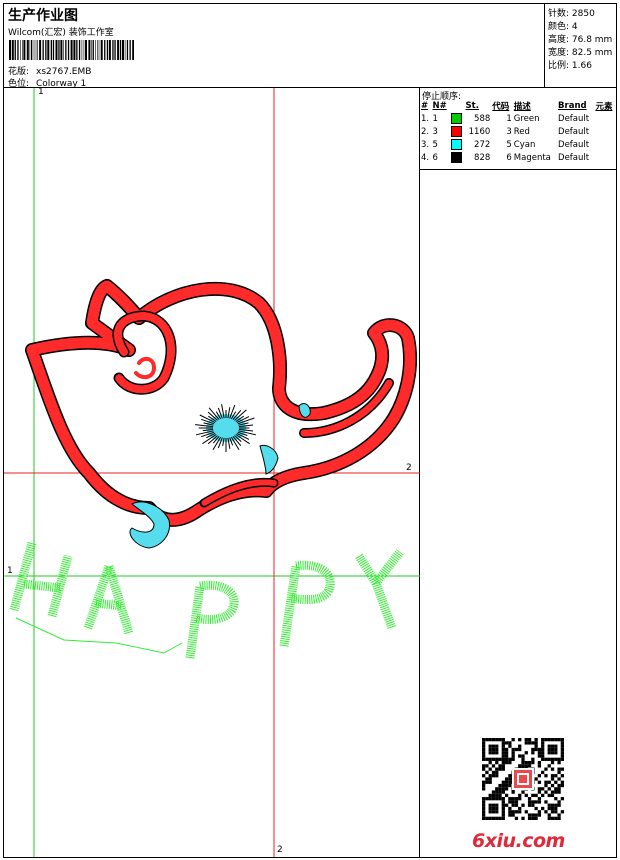 The height and width of the screenshot is (860, 620). I want to click on table-row: 3. 5 272 5 Cyan Default, so click(518, 144).